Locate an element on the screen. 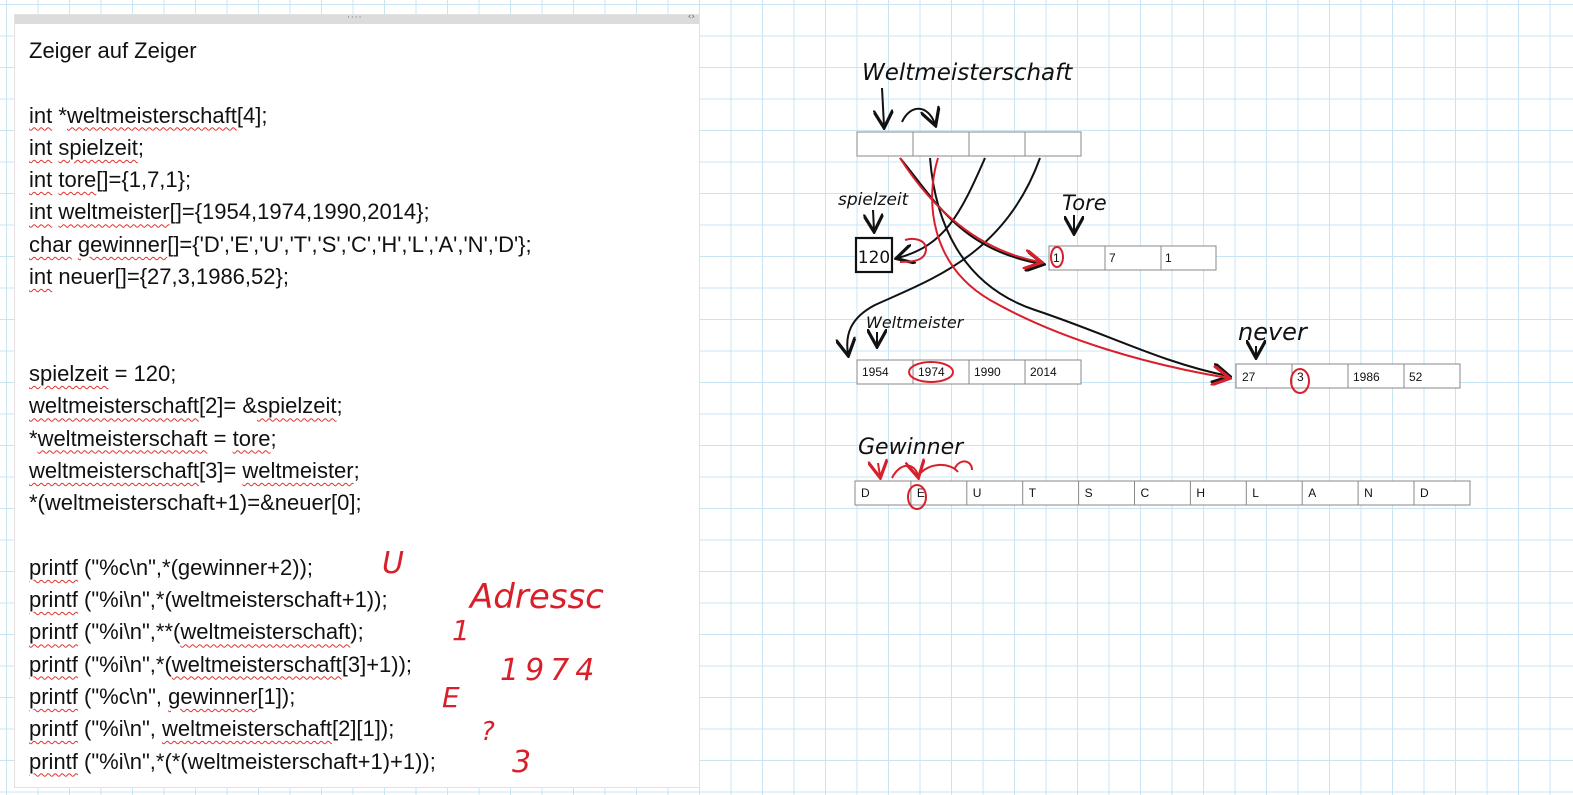  tore-array is located at coordinates (1132, 258).